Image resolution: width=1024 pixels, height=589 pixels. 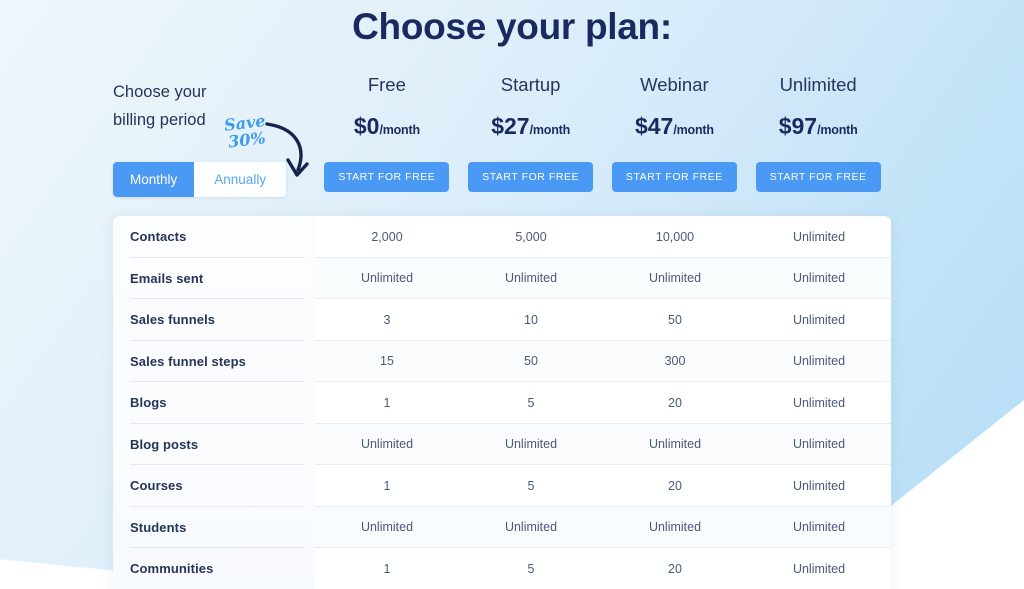 I want to click on plan-column-startup: Startup $27/month START FOR FREE, so click(x=531, y=133).